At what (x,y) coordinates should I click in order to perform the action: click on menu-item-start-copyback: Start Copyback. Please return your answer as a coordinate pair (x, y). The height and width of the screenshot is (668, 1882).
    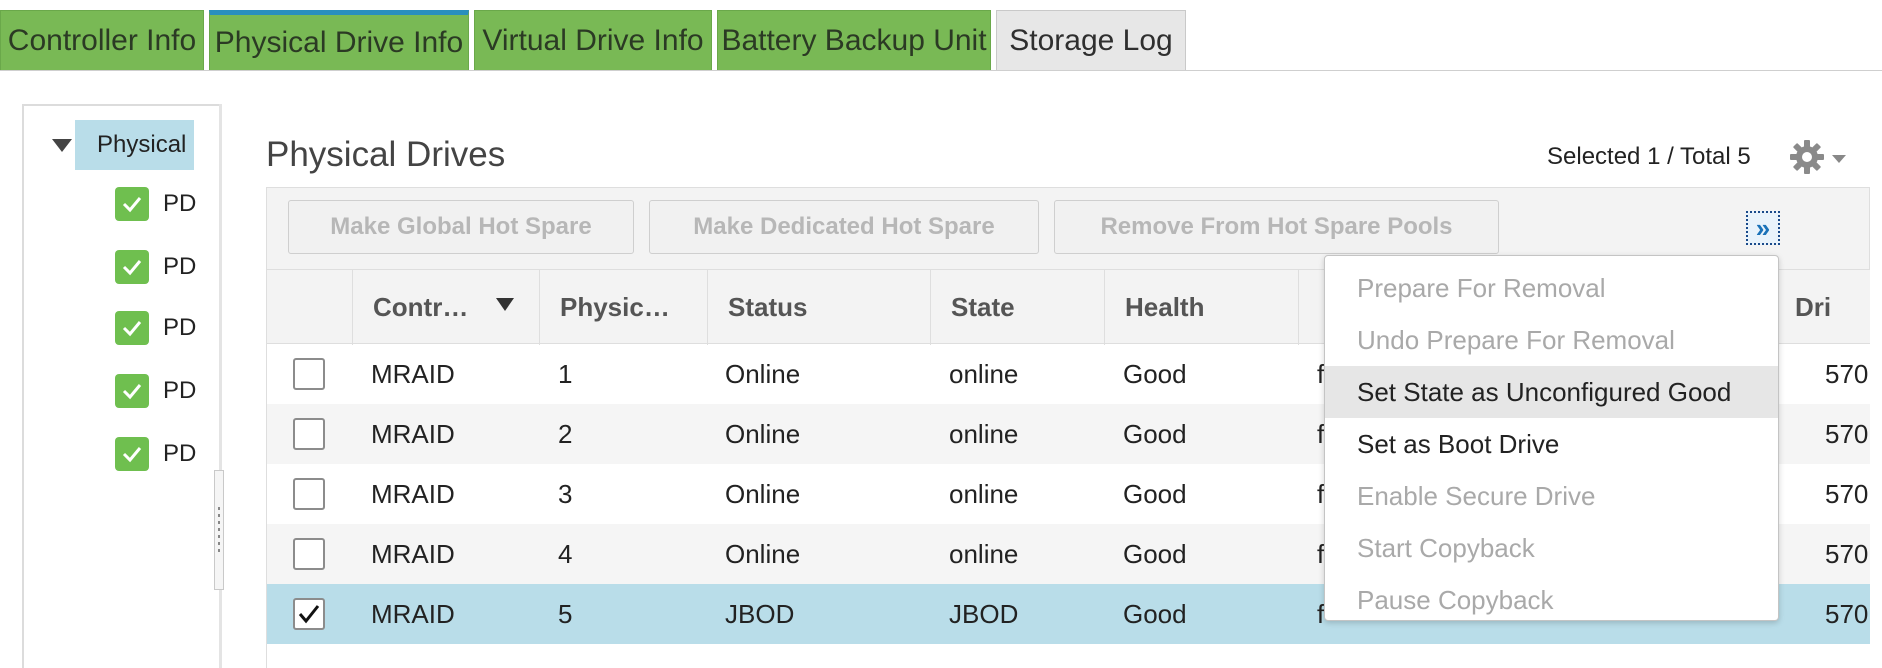
    Looking at the image, I should click on (1551, 548).